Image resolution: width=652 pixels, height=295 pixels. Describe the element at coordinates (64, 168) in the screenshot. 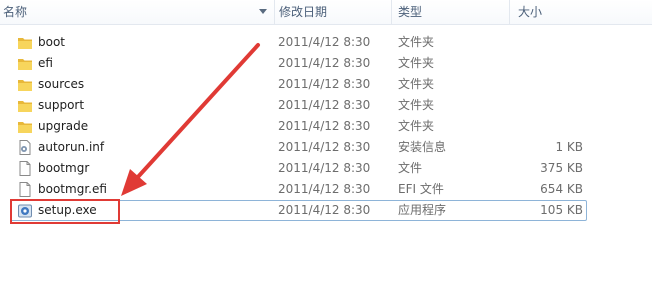

I see `file-name: bootmgr` at that location.